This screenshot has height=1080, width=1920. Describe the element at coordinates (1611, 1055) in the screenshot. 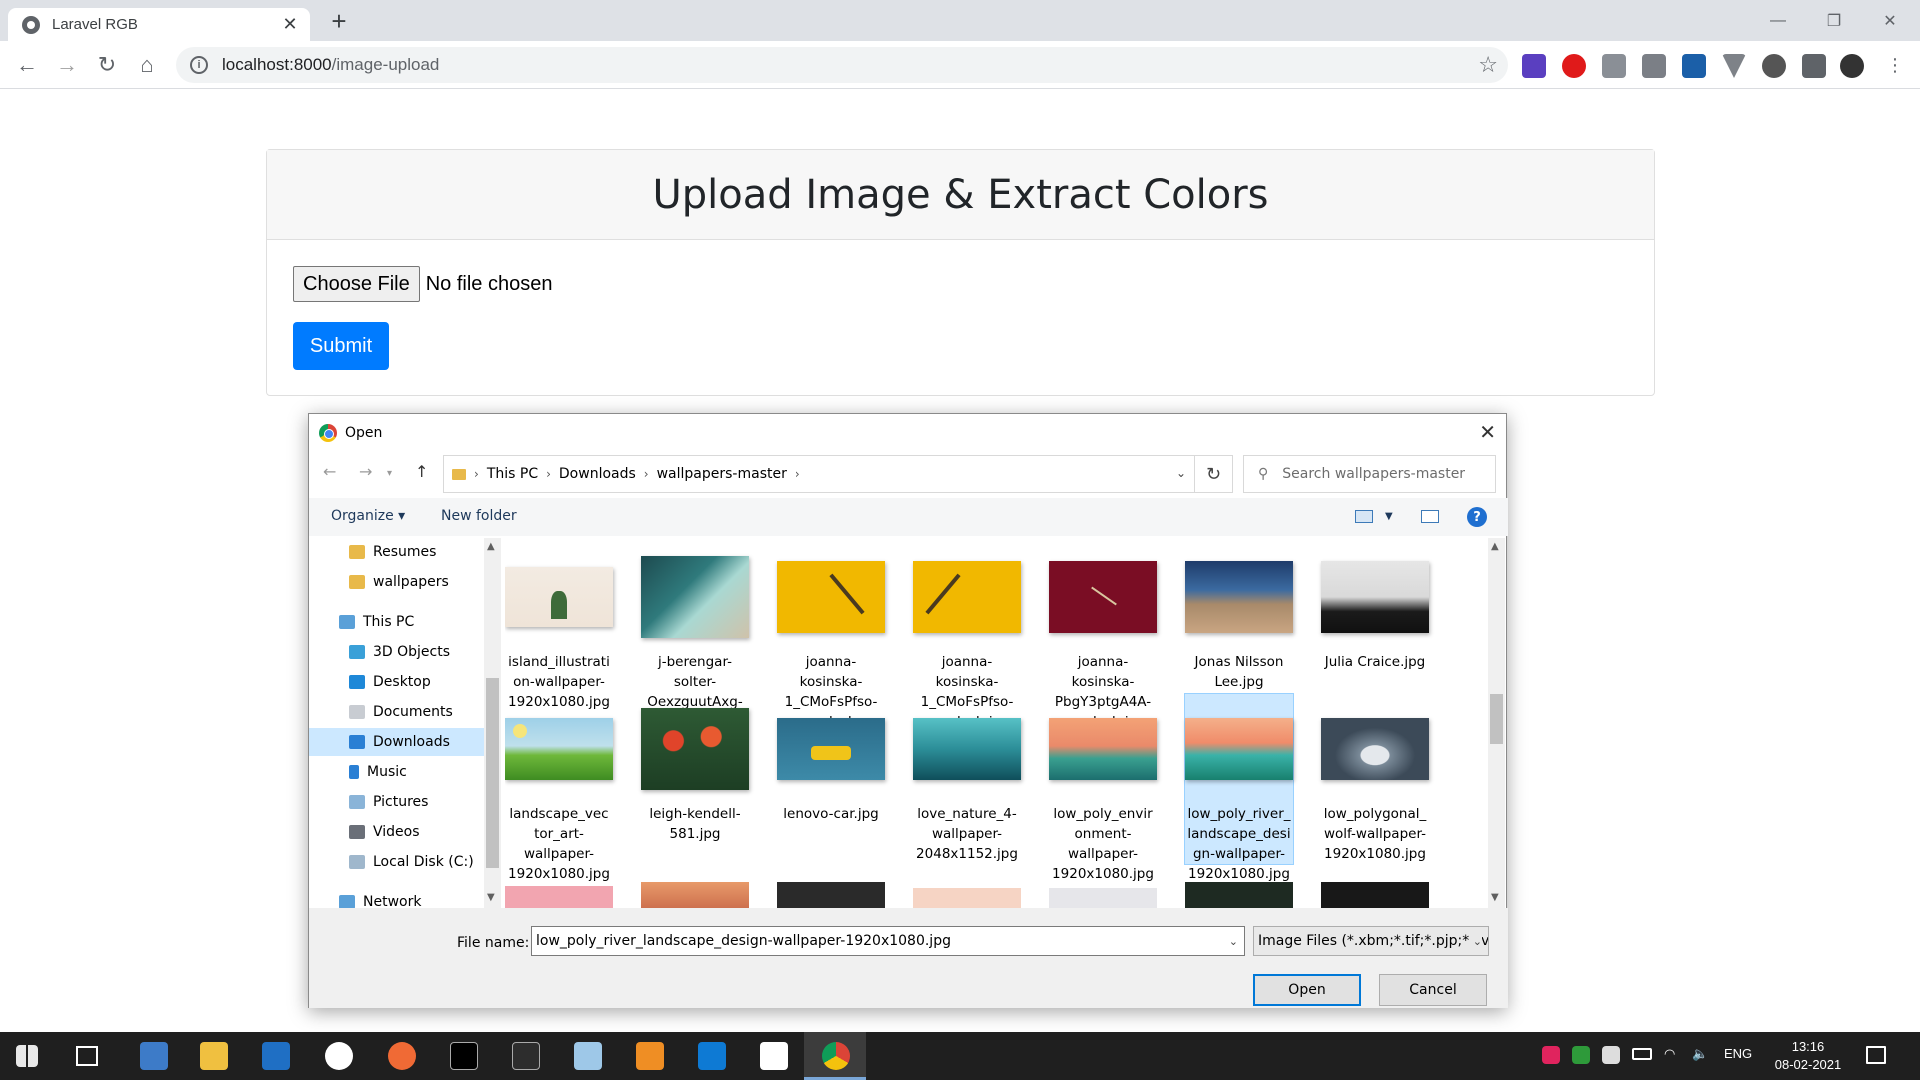

I see `security-icon` at that location.